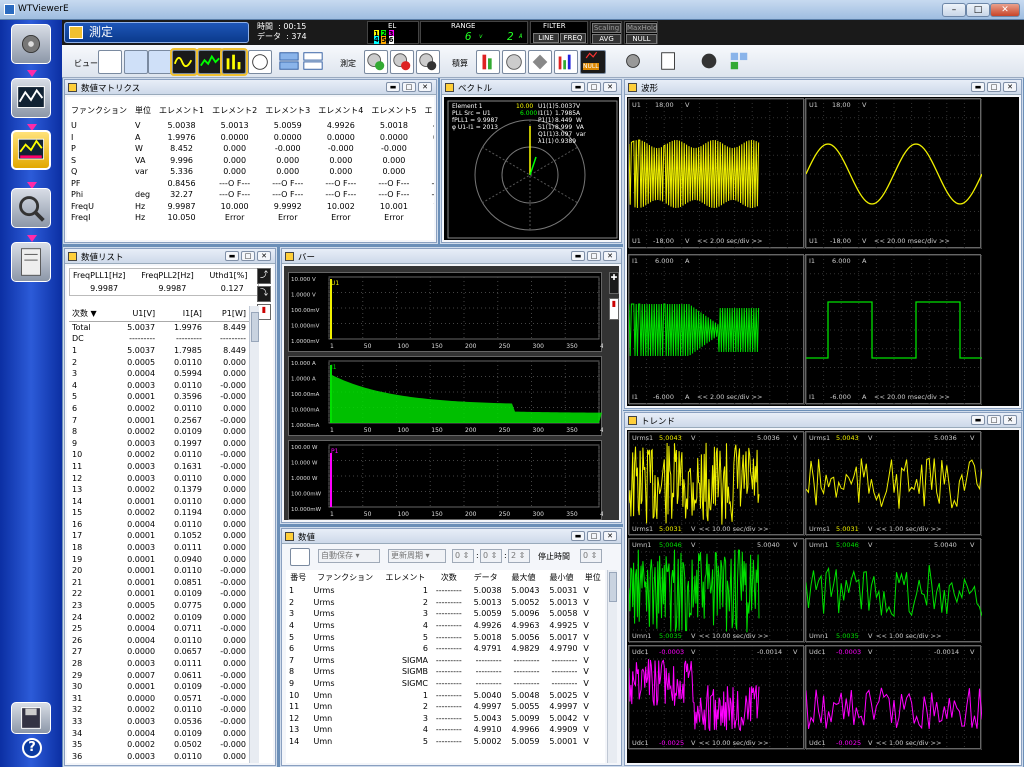  I want to click on waveform-panel: I1 6.000 A I1 -6.000 A << 20.00 msec/div >>, so click(893, 329).